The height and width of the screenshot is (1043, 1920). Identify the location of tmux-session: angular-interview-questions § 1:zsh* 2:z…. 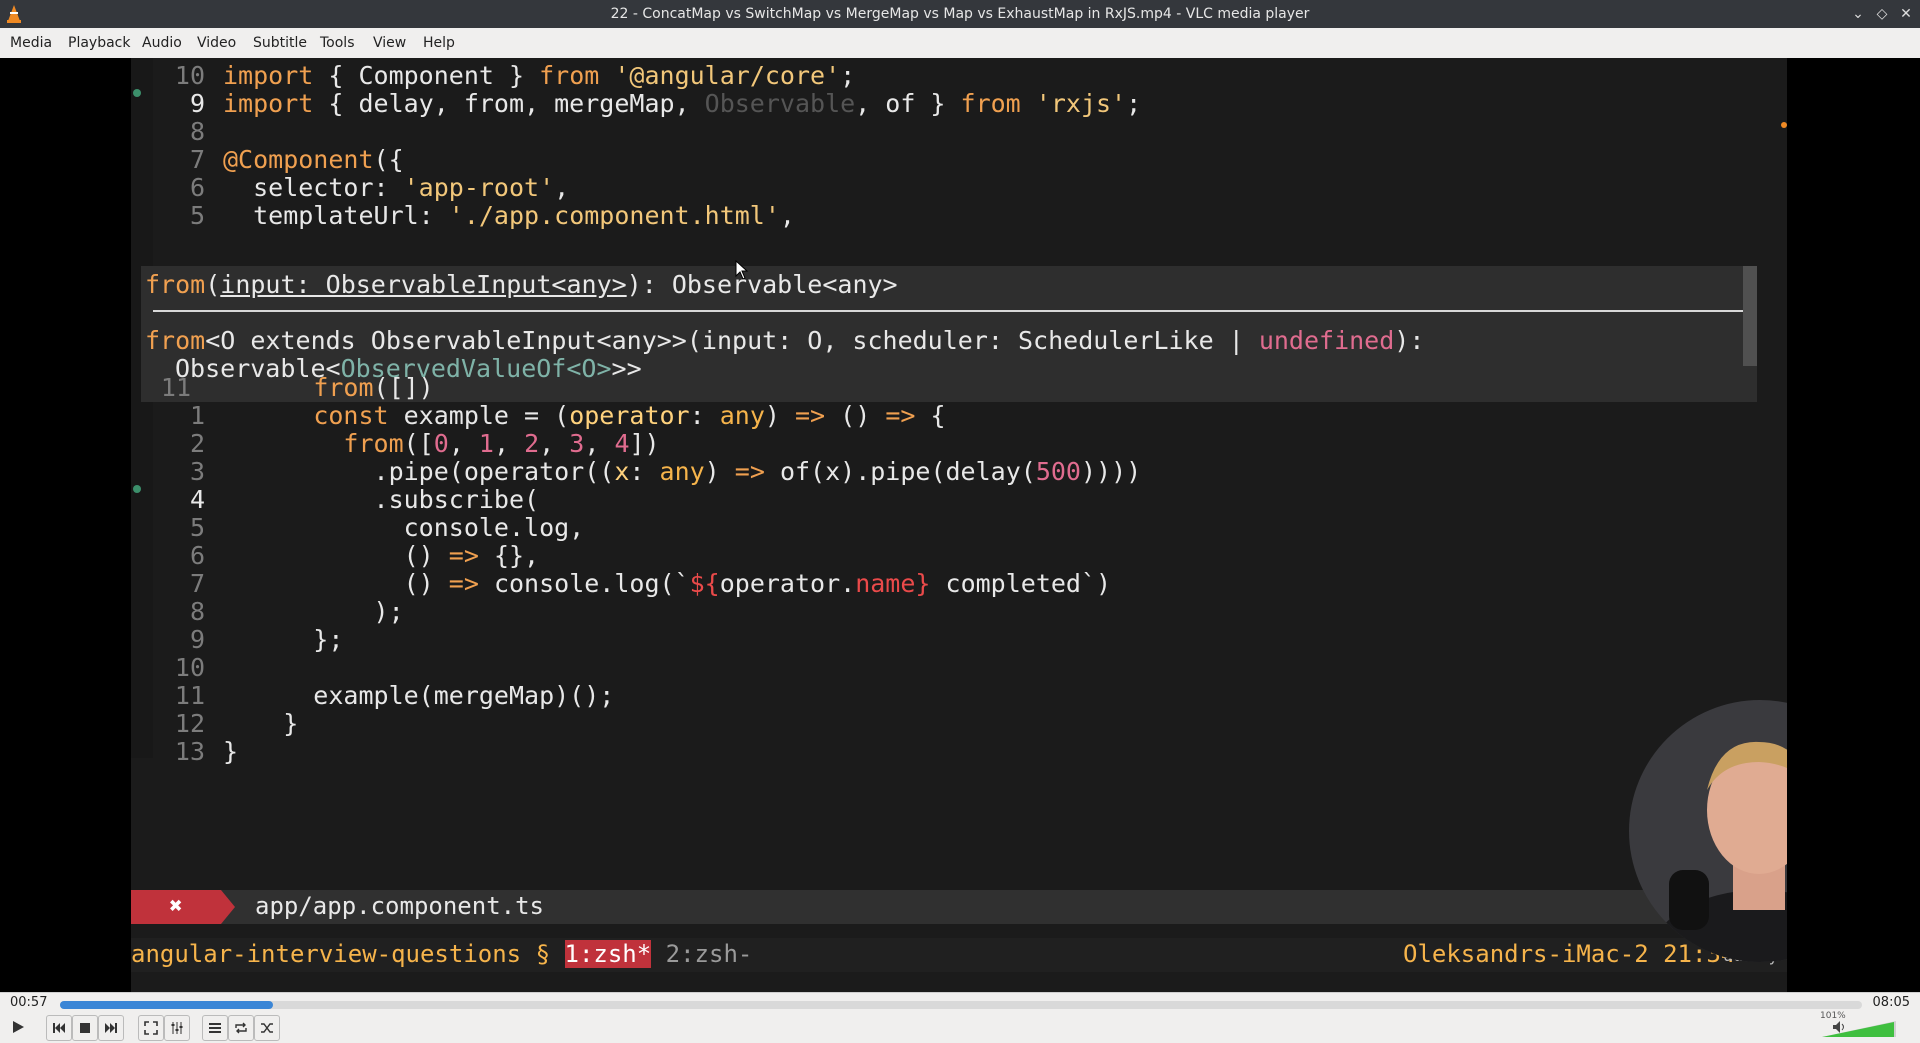
(442, 954).